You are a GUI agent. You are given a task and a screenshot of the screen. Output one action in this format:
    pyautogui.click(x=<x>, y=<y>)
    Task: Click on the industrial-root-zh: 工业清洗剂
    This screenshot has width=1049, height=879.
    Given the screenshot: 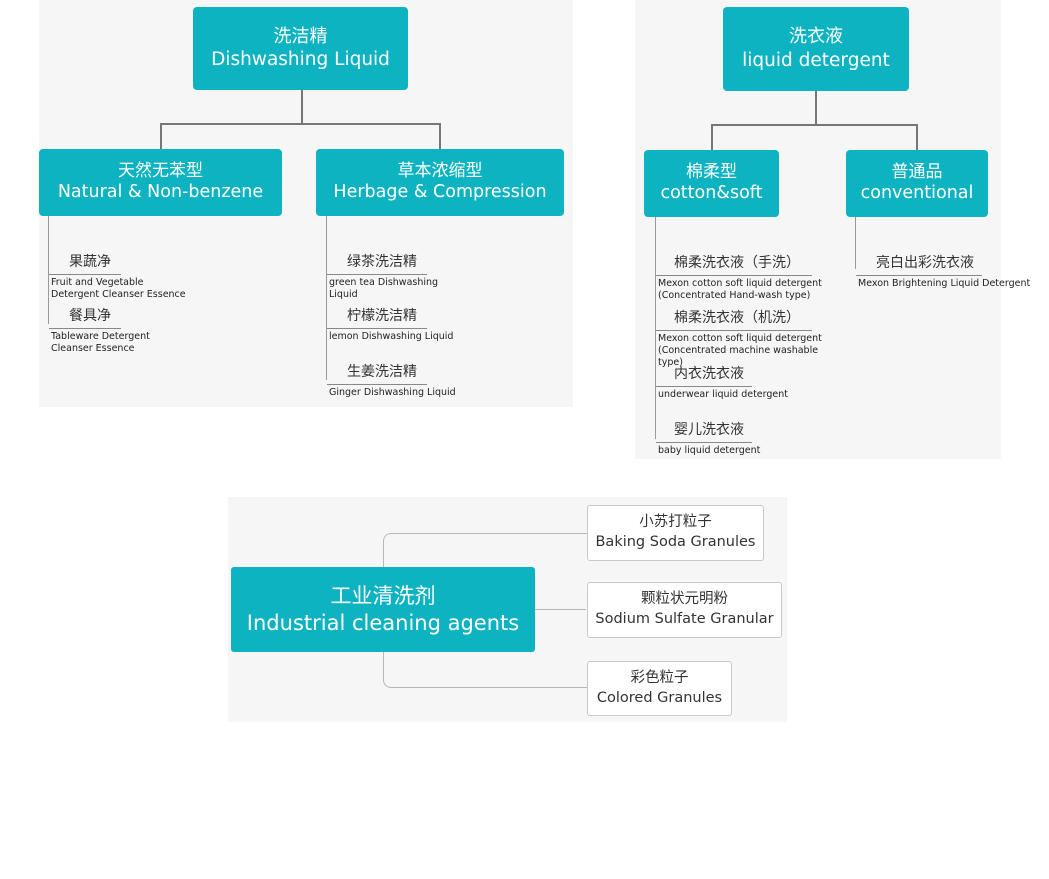 What is the action you would take?
    pyautogui.click(x=383, y=596)
    